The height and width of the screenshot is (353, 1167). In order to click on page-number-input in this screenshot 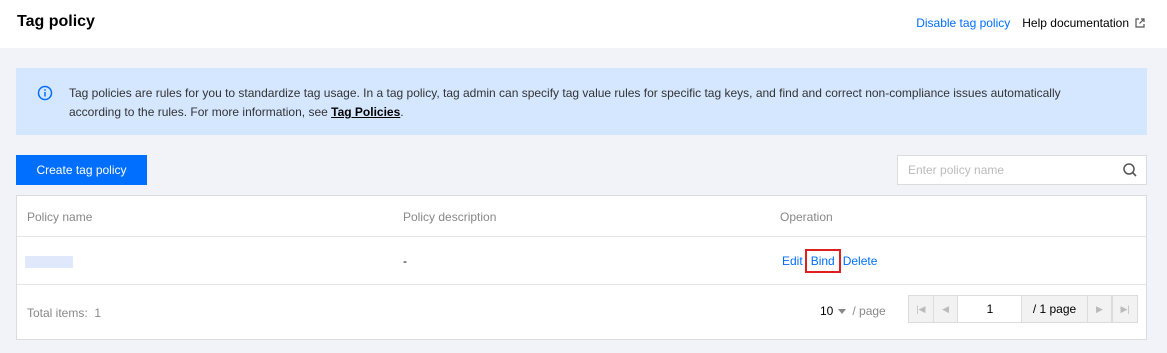, I will do `click(990, 309)`.